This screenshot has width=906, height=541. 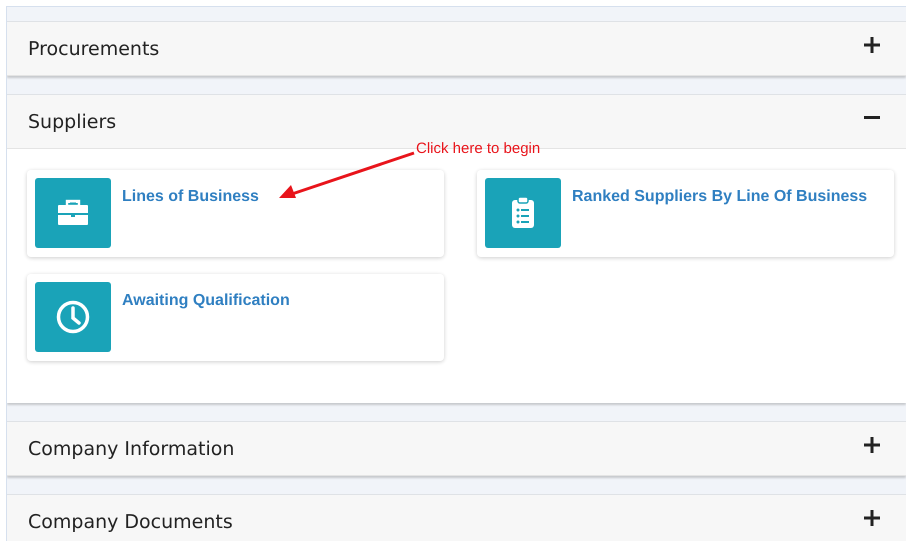 What do you see at coordinates (720, 197) in the screenshot?
I see `tile-link: Ranked Suppliers By Line Of Business` at bounding box center [720, 197].